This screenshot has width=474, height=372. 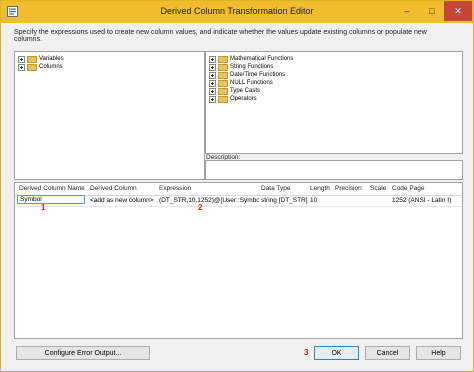 What do you see at coordinates (243, 99) in the screenshot?
I see `tree-item-label: Operators` at bounding box center [243, 99].